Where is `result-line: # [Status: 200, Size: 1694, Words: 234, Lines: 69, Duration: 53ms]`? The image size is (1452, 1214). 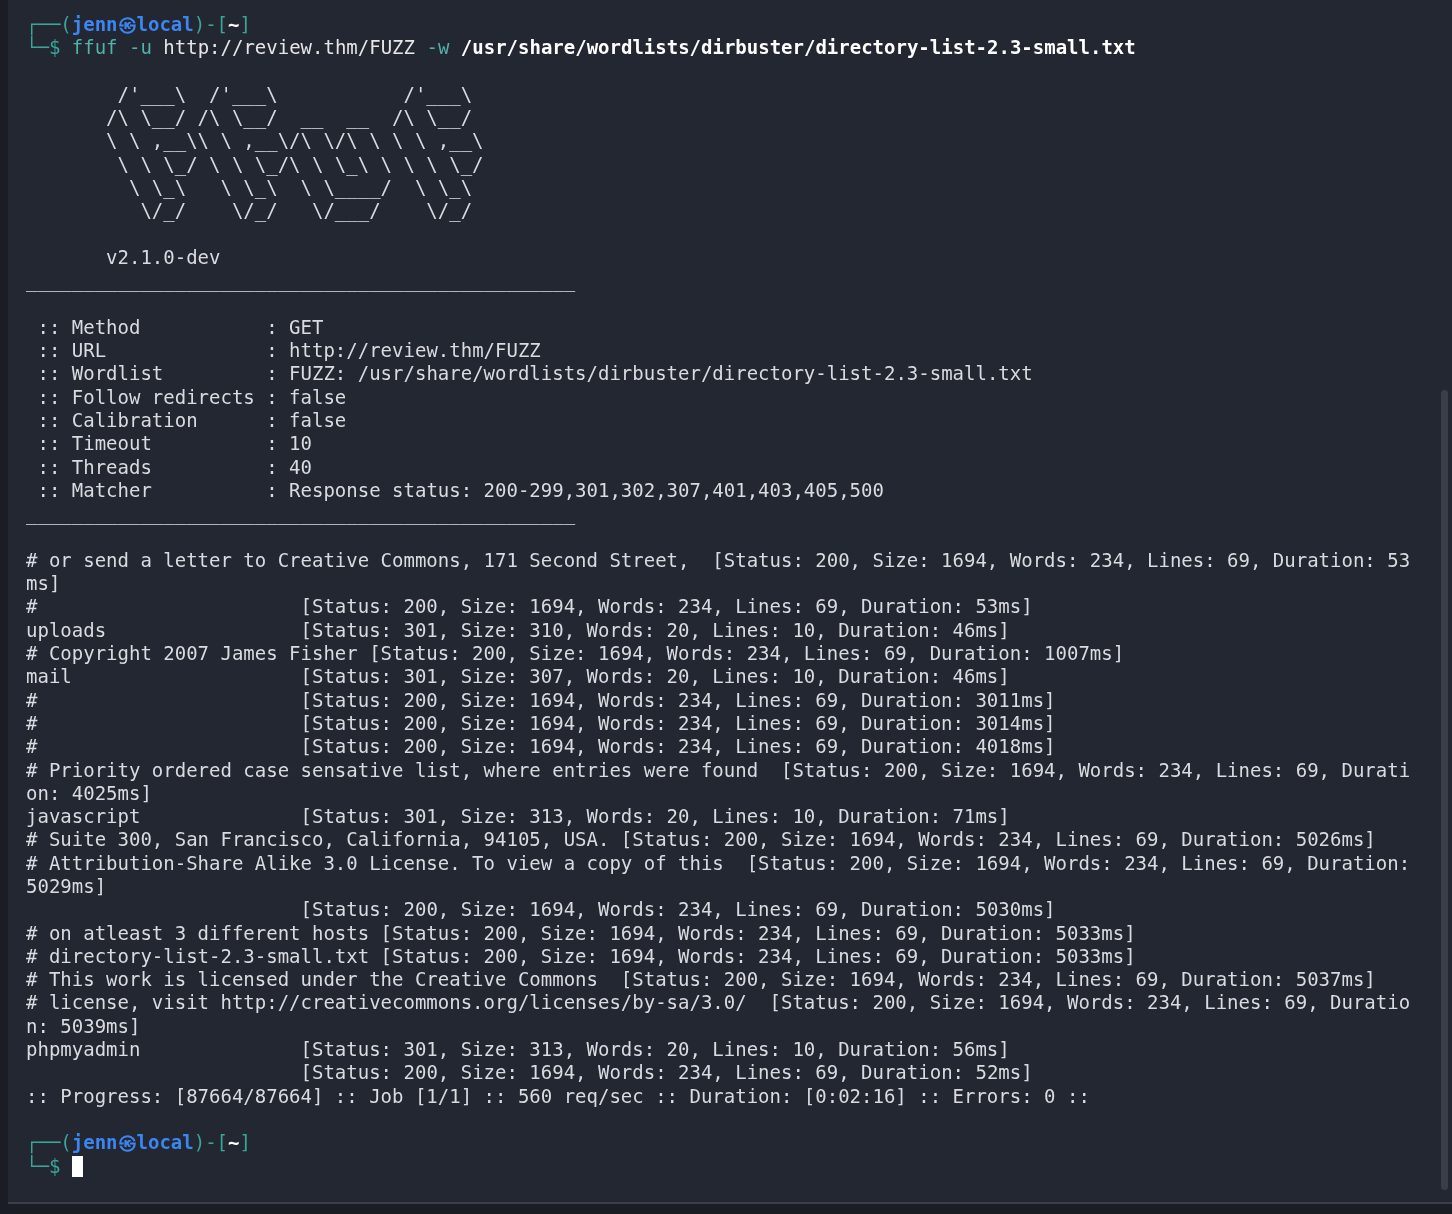 result-line: # [Status: 200, Size: 1694, Words: 234, Lines: 69, Duration: 53ms] is located at coordinates (530, 607).